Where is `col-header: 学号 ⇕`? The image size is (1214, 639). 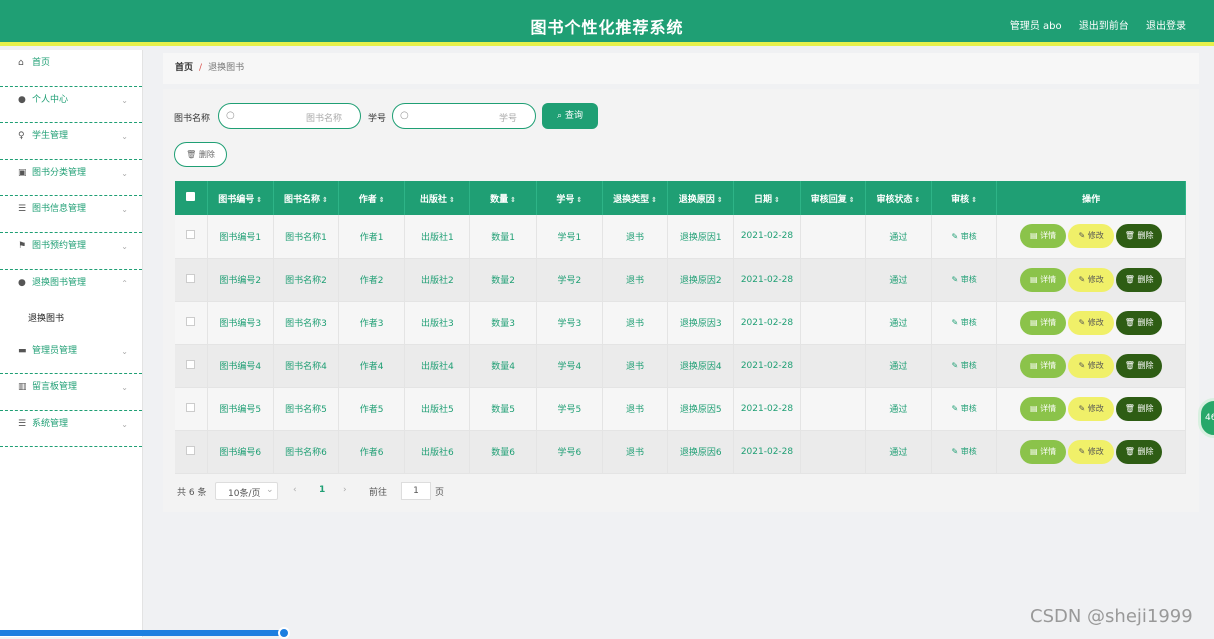 col-header: 学号 ⇕ is located at coordinates (569, 198).